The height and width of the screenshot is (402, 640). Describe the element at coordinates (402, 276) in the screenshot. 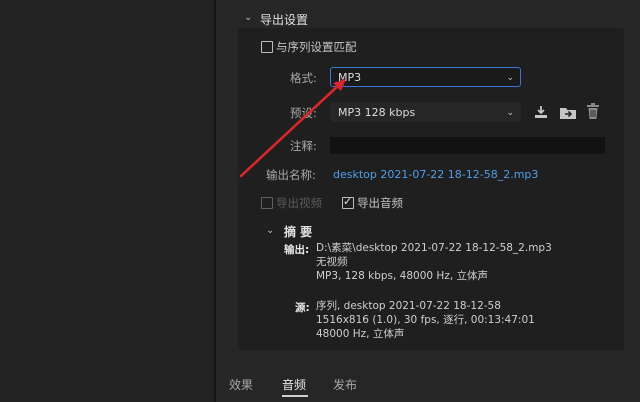

I see `summary-output-line: MP3, 128 kbps, 48000 Hz, 立体声` at that location.